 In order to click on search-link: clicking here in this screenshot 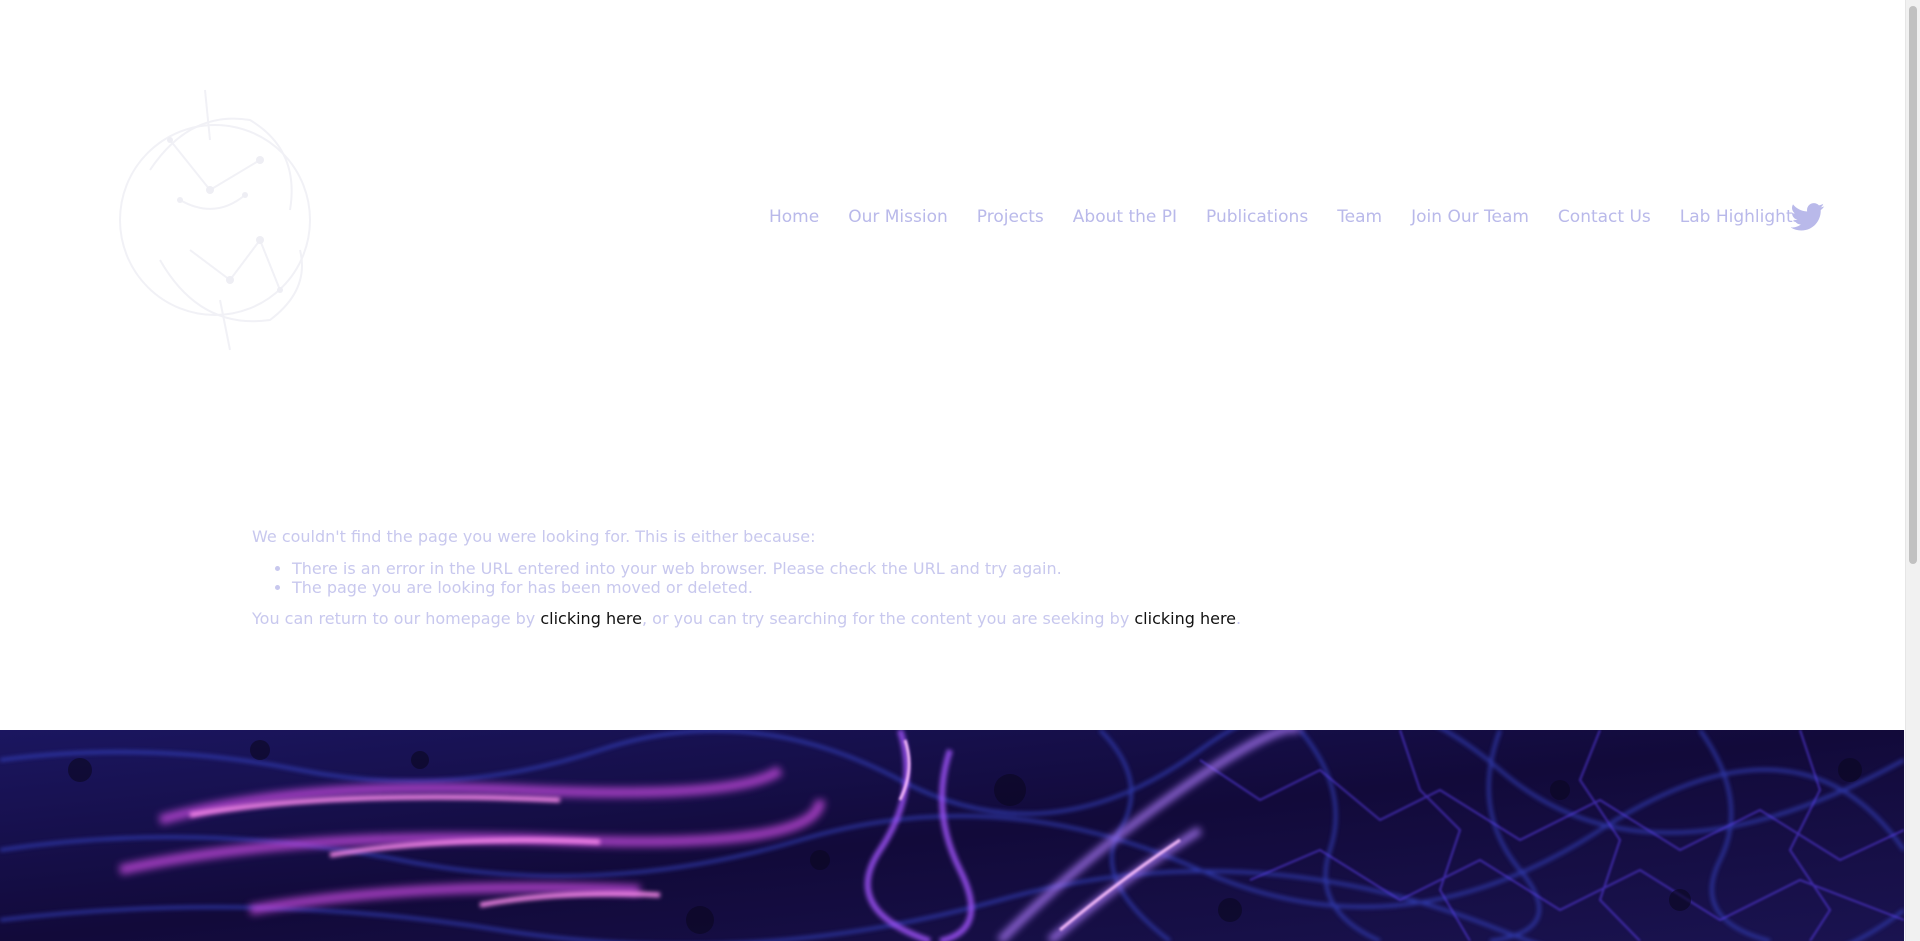, I will do `click(1185, 618)`.